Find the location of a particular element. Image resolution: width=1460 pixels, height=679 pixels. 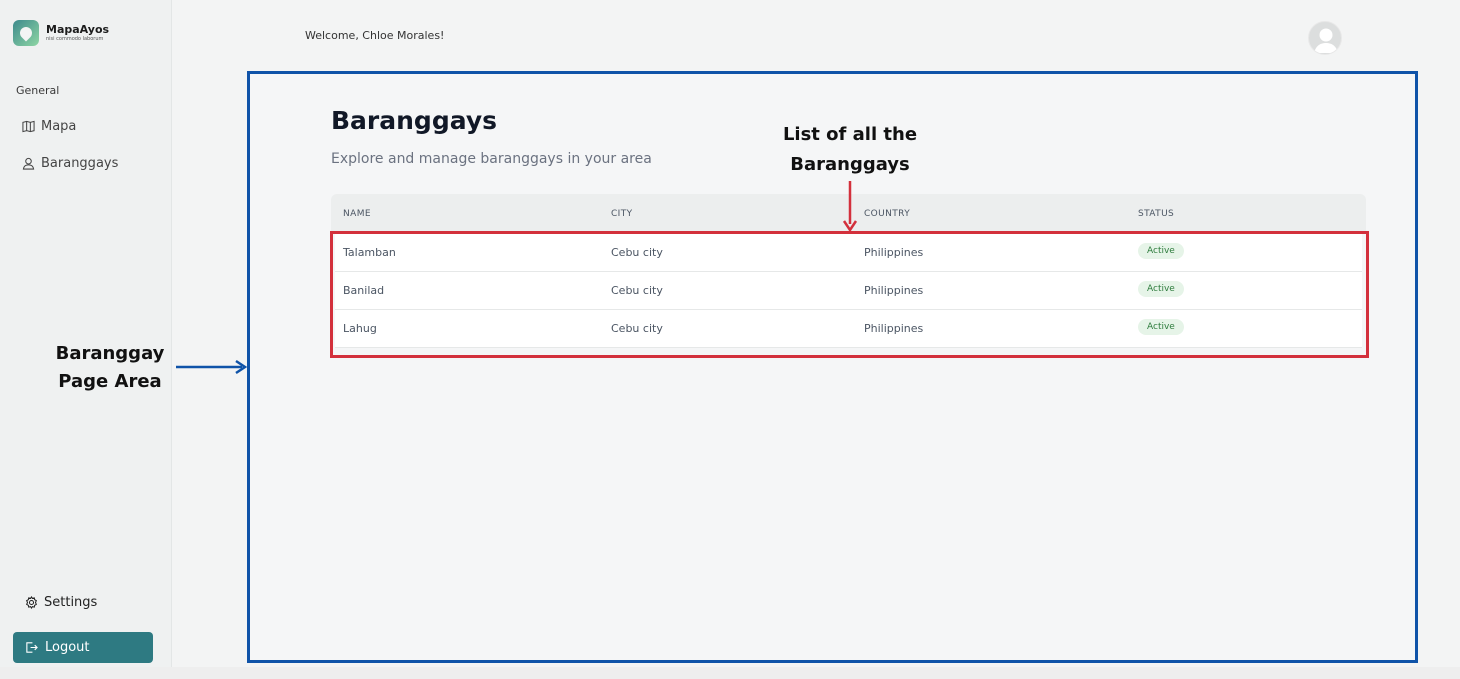

sidebar-item-label: Mapa is located at coordinates (59, 126).